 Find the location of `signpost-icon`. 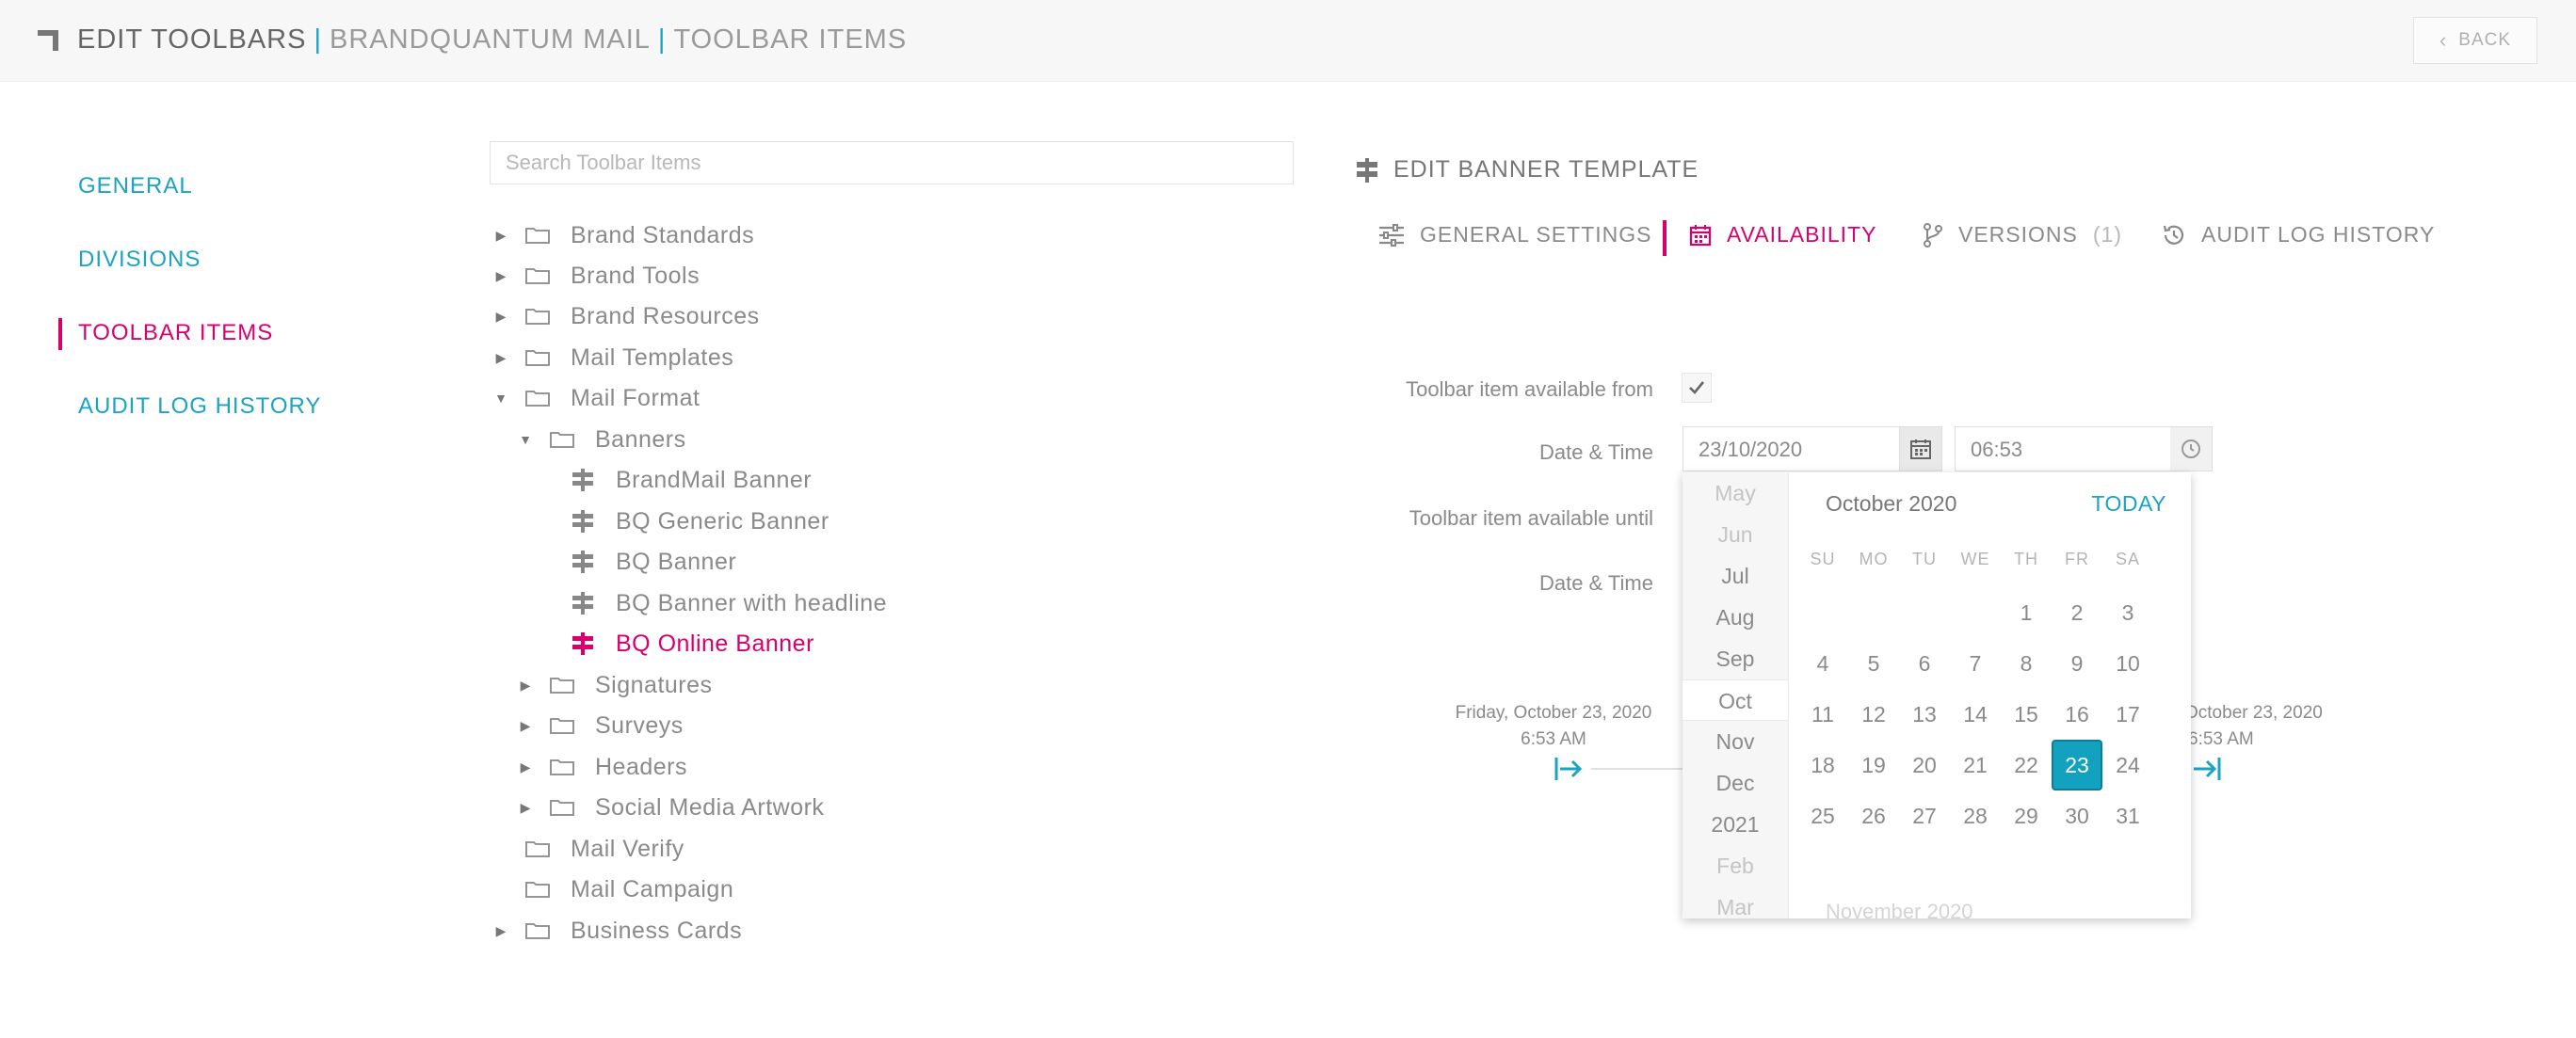

signpost-icon is located at coordinates (1367, 170).